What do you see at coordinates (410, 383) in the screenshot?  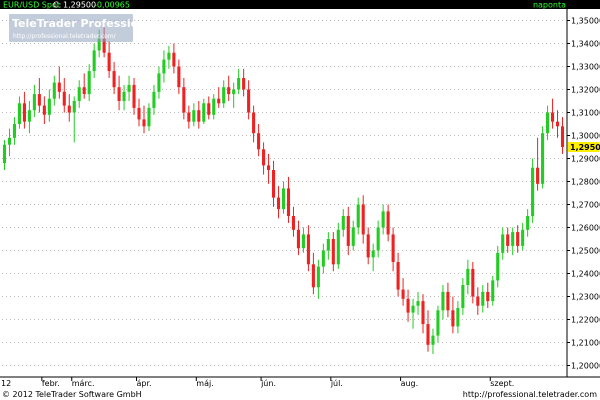 I see `x-tick-label: aug.` at bounding box center [410, 383].